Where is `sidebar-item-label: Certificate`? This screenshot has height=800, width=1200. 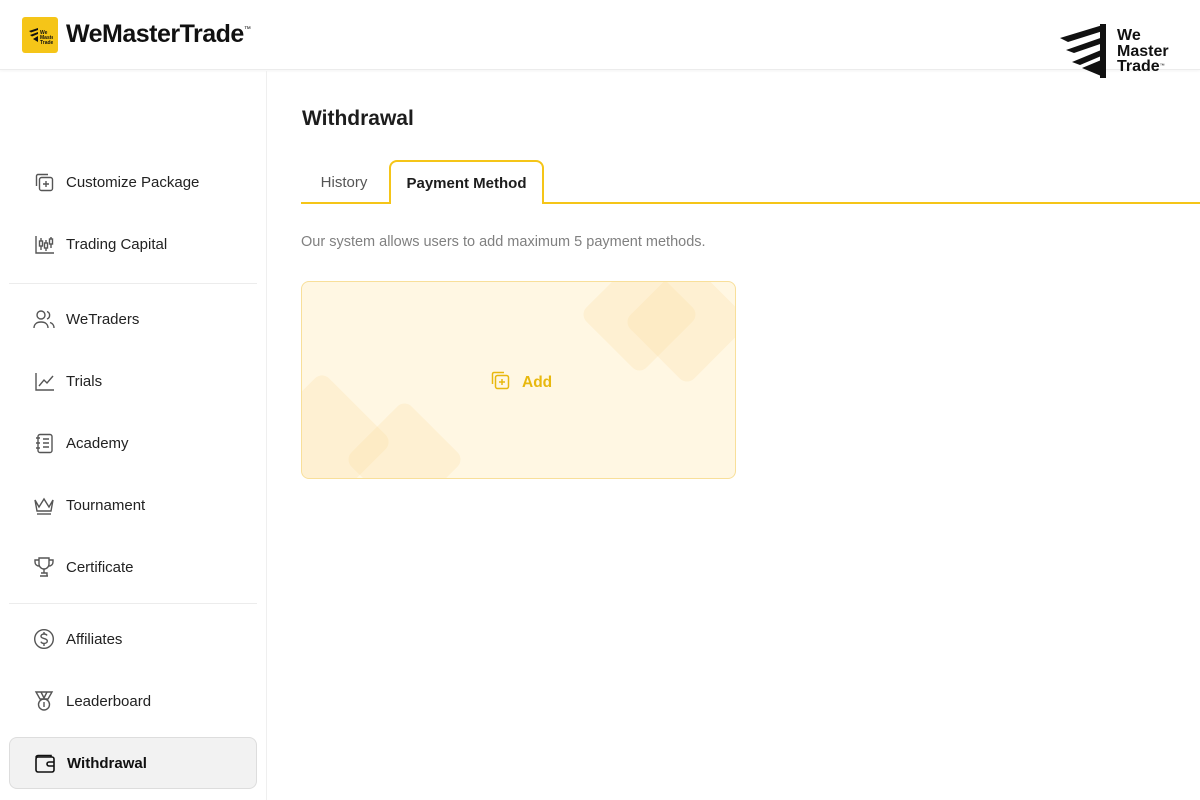 sidebar-item-label: Certificate is located at coordinates (100, 567).